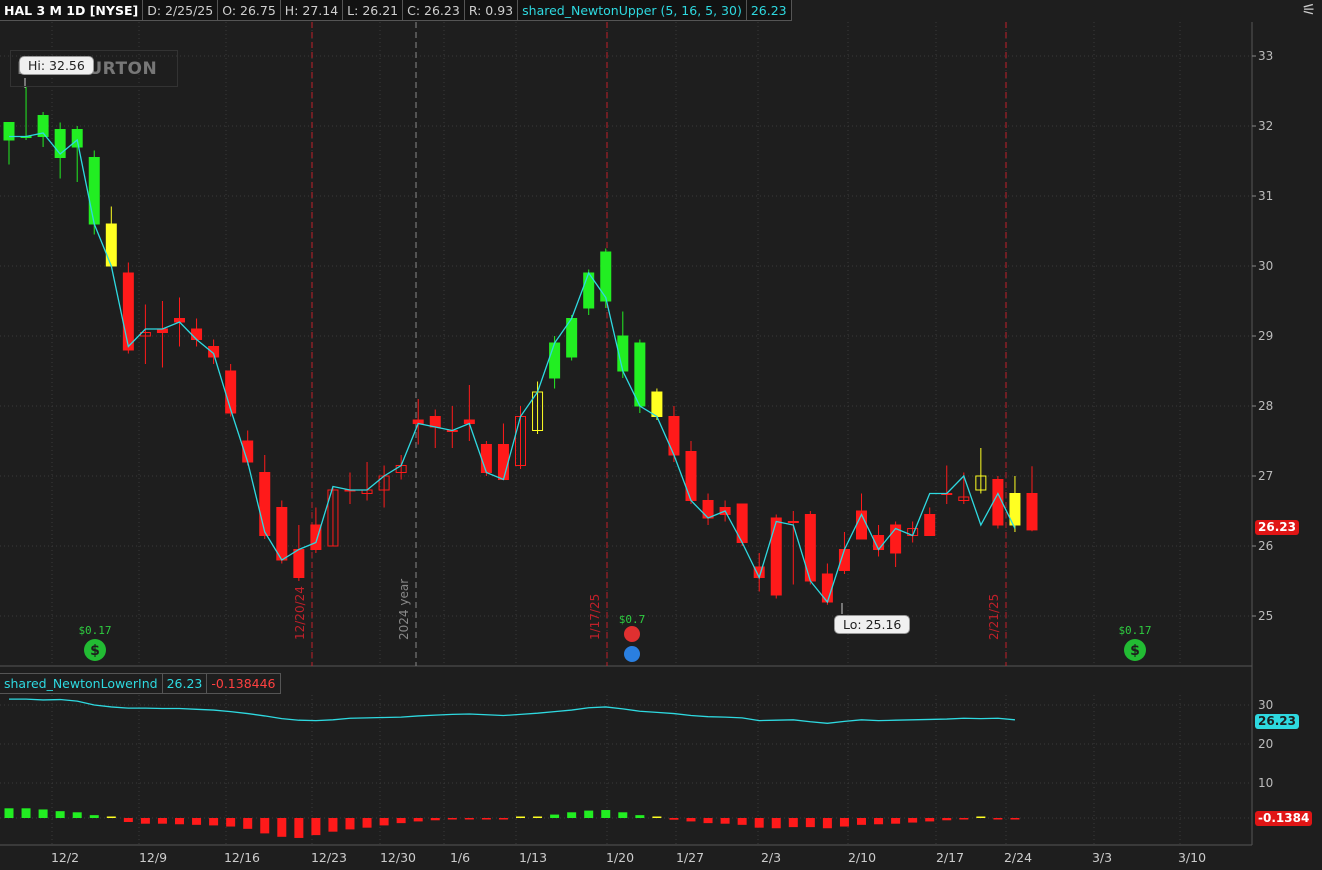 The image size is (1322, 870). What do you see at coordinates (1102, 857) in the screenshot?
I see `date-tick-label: 3/3` at bounding box center [1102, 857].